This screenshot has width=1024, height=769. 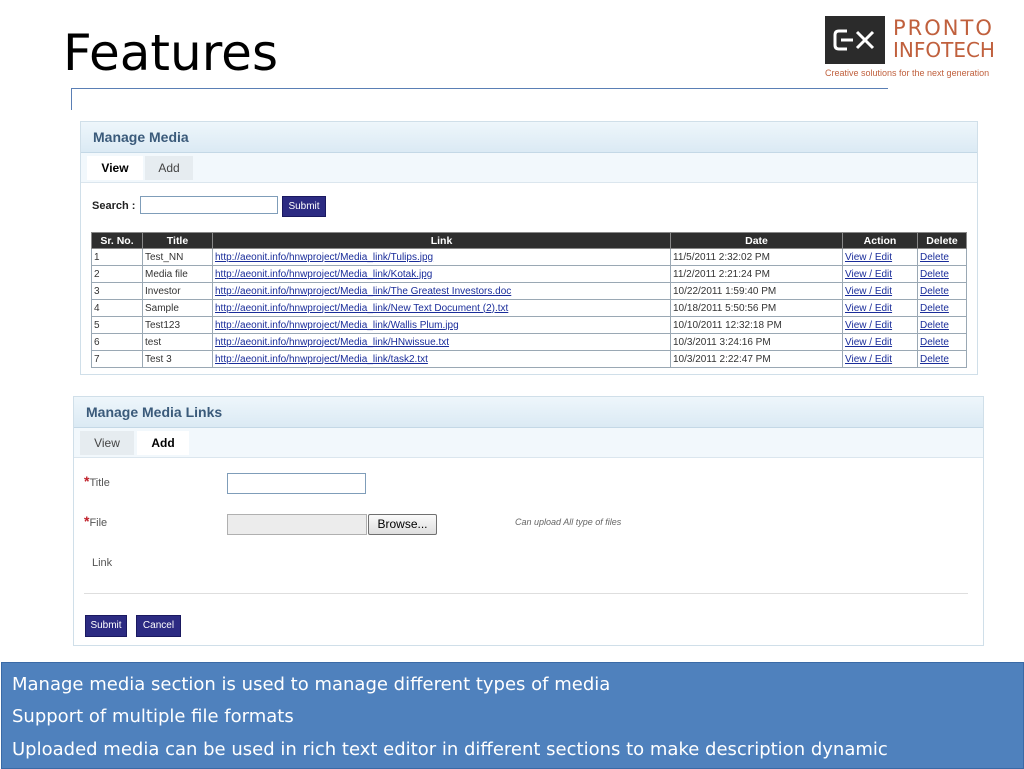 I want to click on manage-media-tabbar: View Add, so click(x=529, y=168).